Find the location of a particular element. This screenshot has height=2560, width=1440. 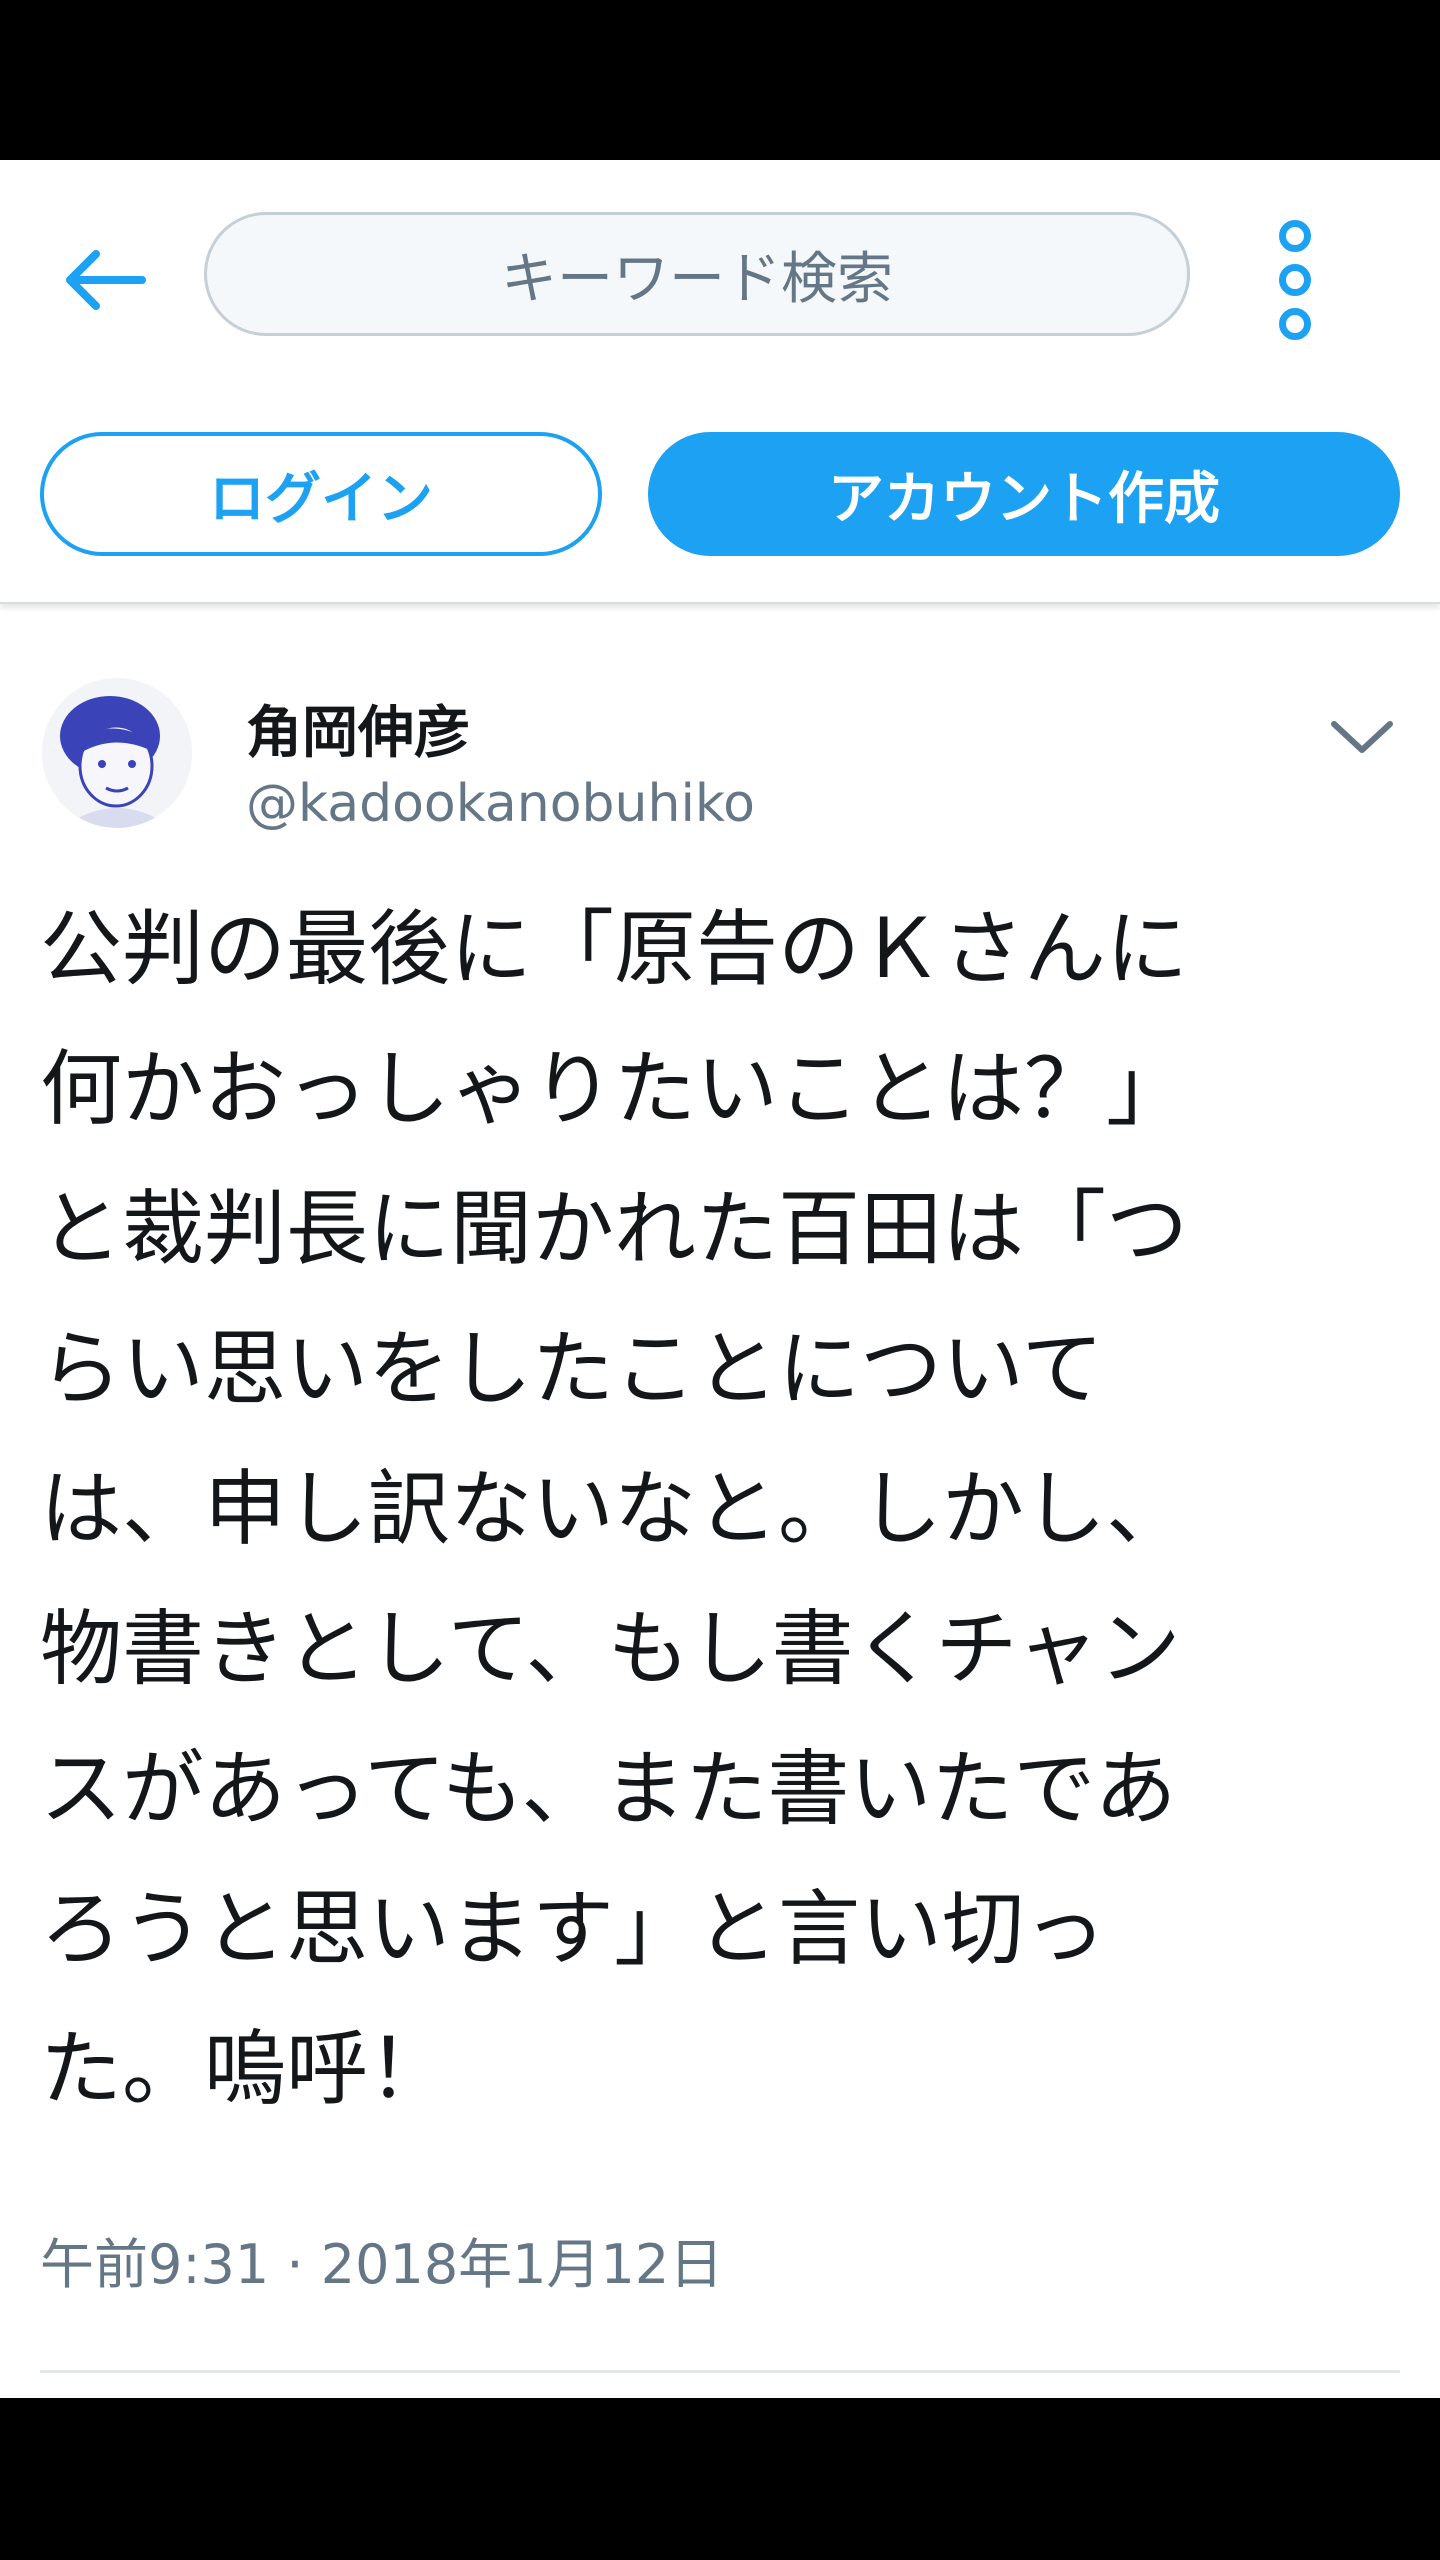

back-button is located at coordinates (104, 280).